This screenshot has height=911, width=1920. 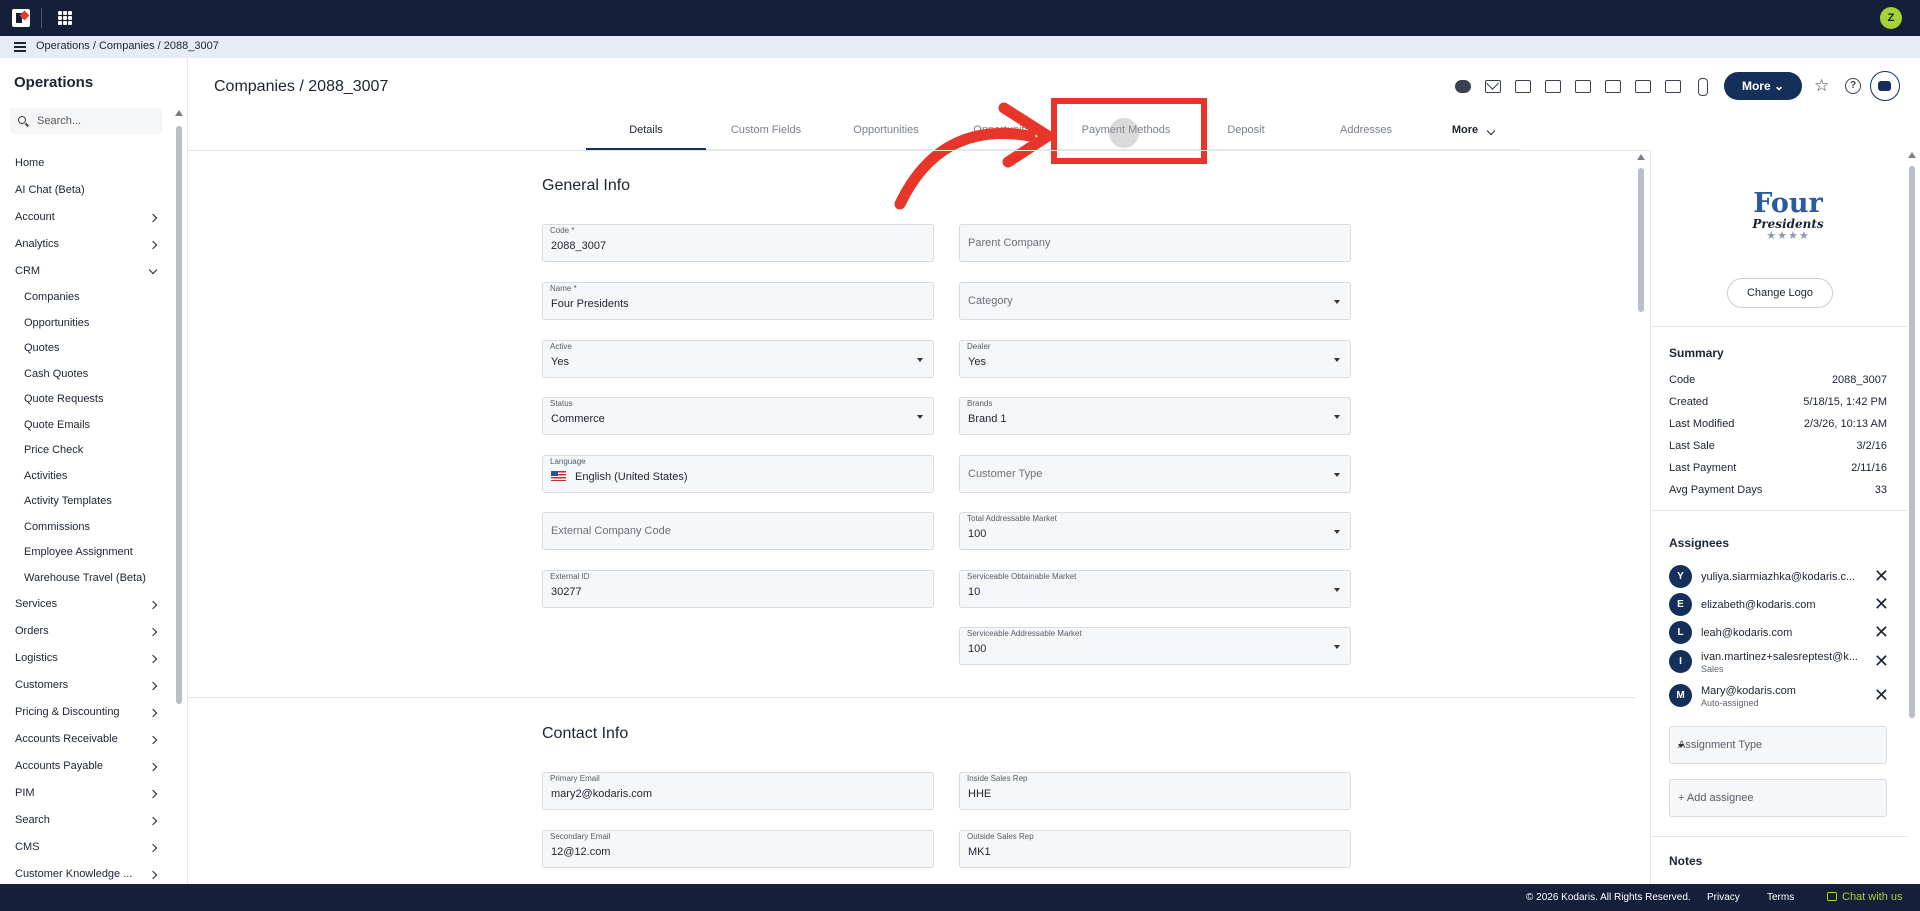 What do you see at coordinates (85, 631) in the screenshot?
I see `sidebar-item-orders: Orders` at bounding box center [85, 631].